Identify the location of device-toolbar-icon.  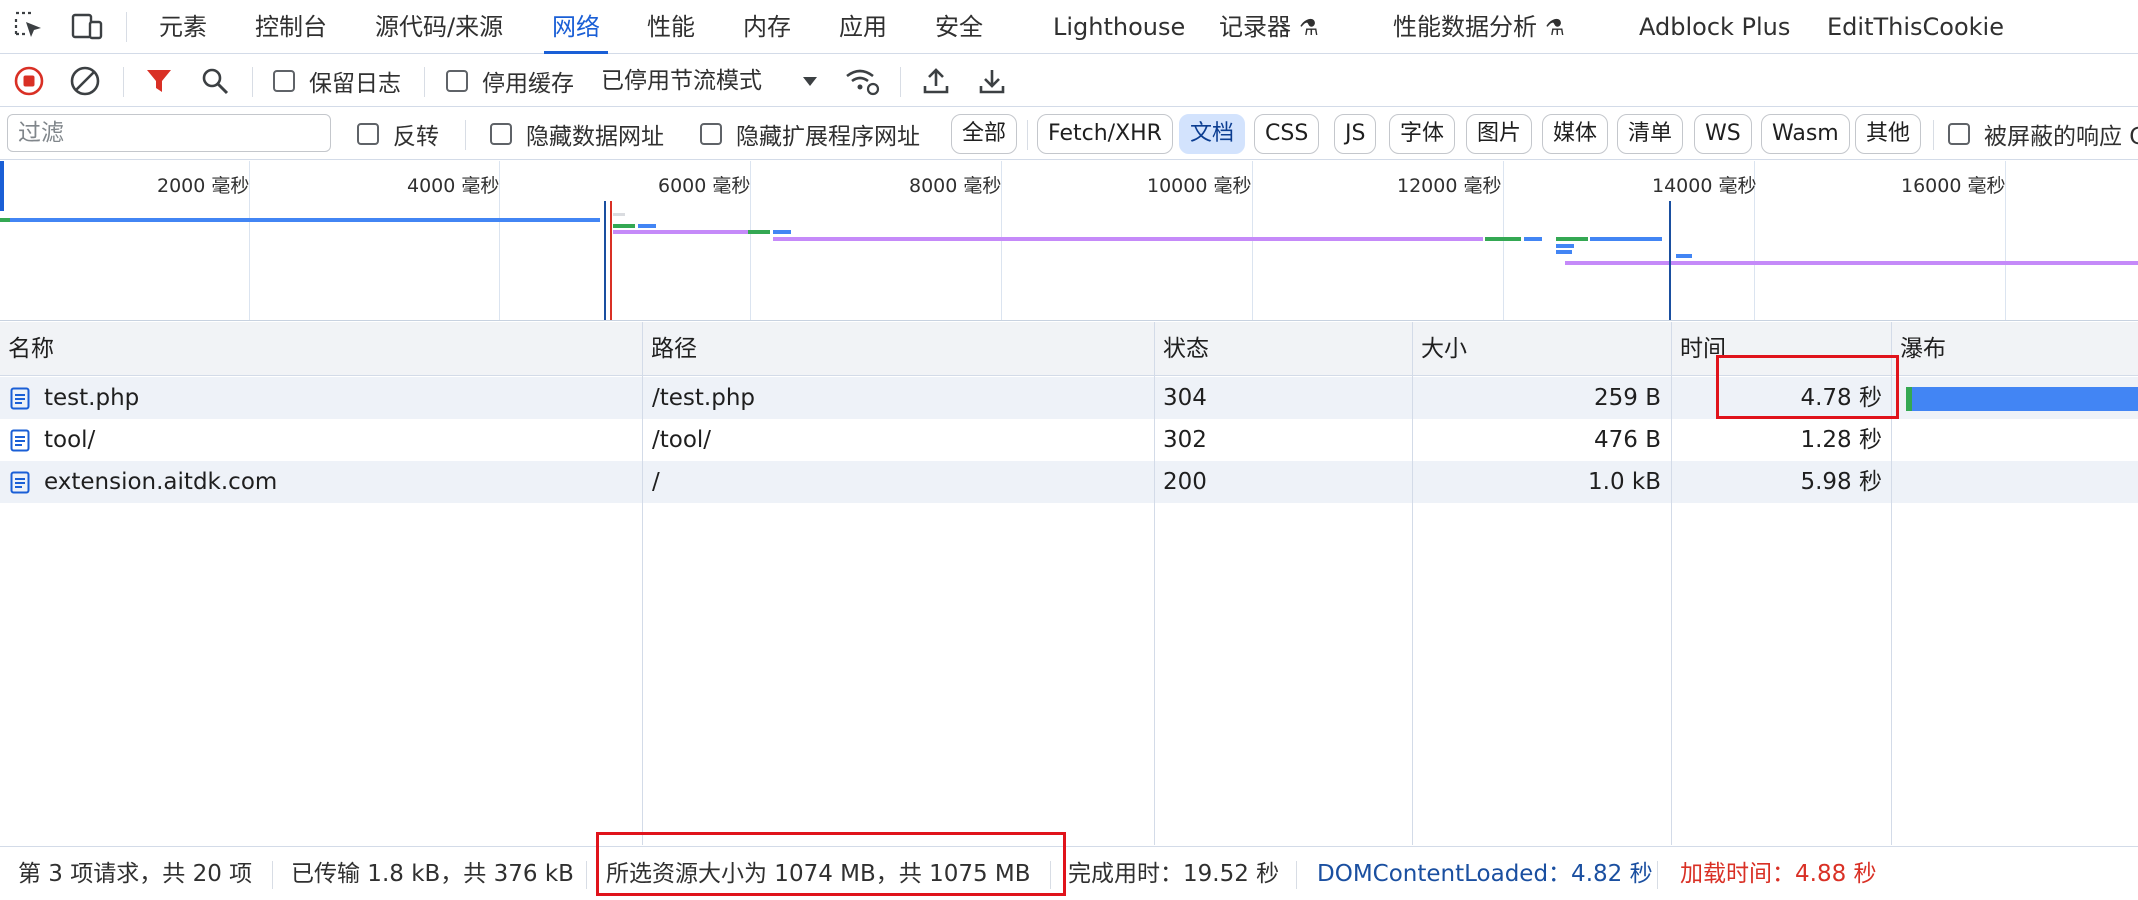
(87, 26).